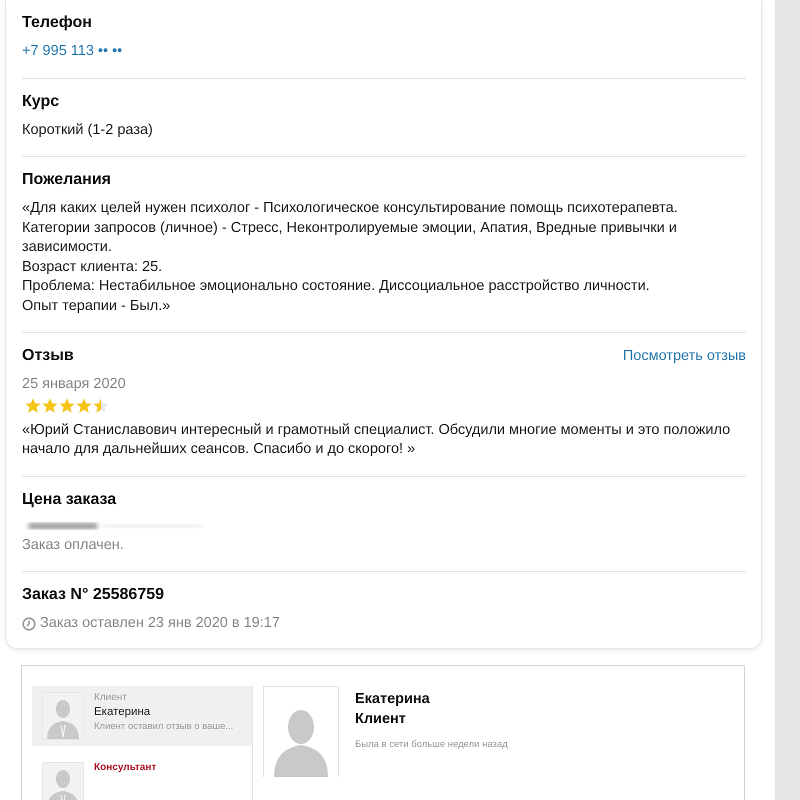 The width and height of the screenshot is (800, 800). What do you see at coordinates (160, 623) in the screenshot?
I see `order-time: Заказ оставлен 23 янв 2020 в 19:17` at bounding box center [160, 623].